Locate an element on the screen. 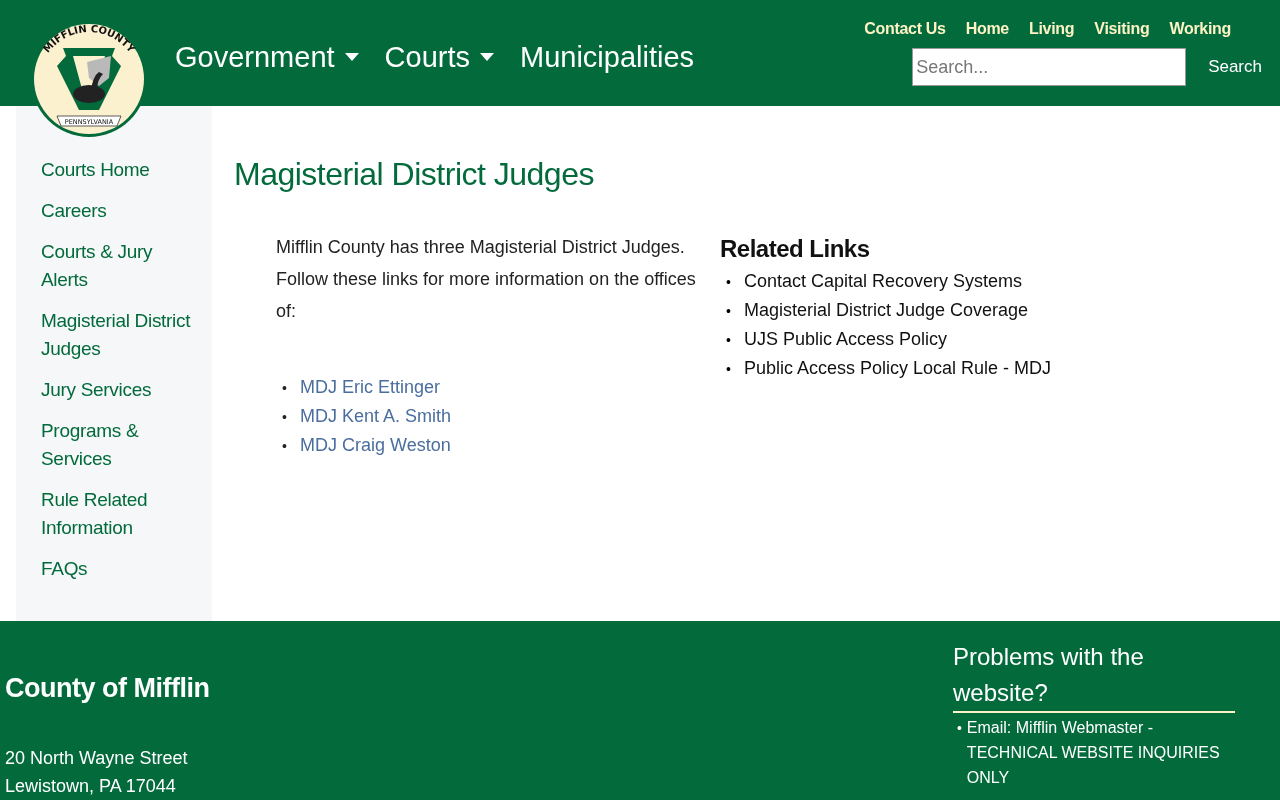 The width and height of the screenshot is (1280, 800). nav-menu-link: Courts is located at coordinates (439, 57).